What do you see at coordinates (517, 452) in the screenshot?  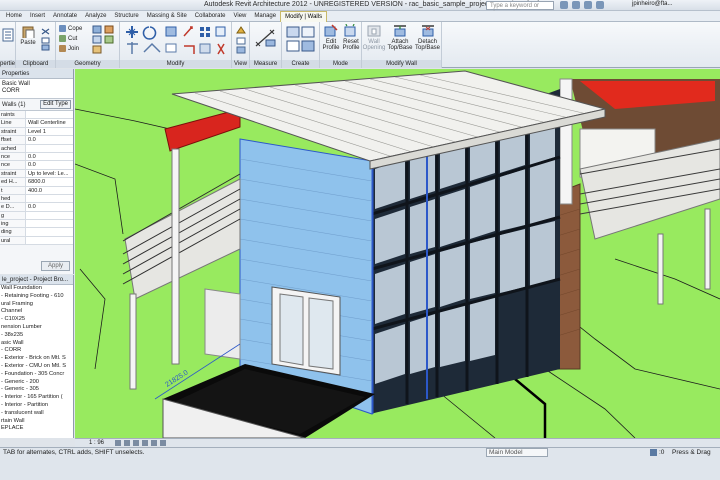 I see `active-model-dropdown: Main Model` at bounding box center [517, 452].